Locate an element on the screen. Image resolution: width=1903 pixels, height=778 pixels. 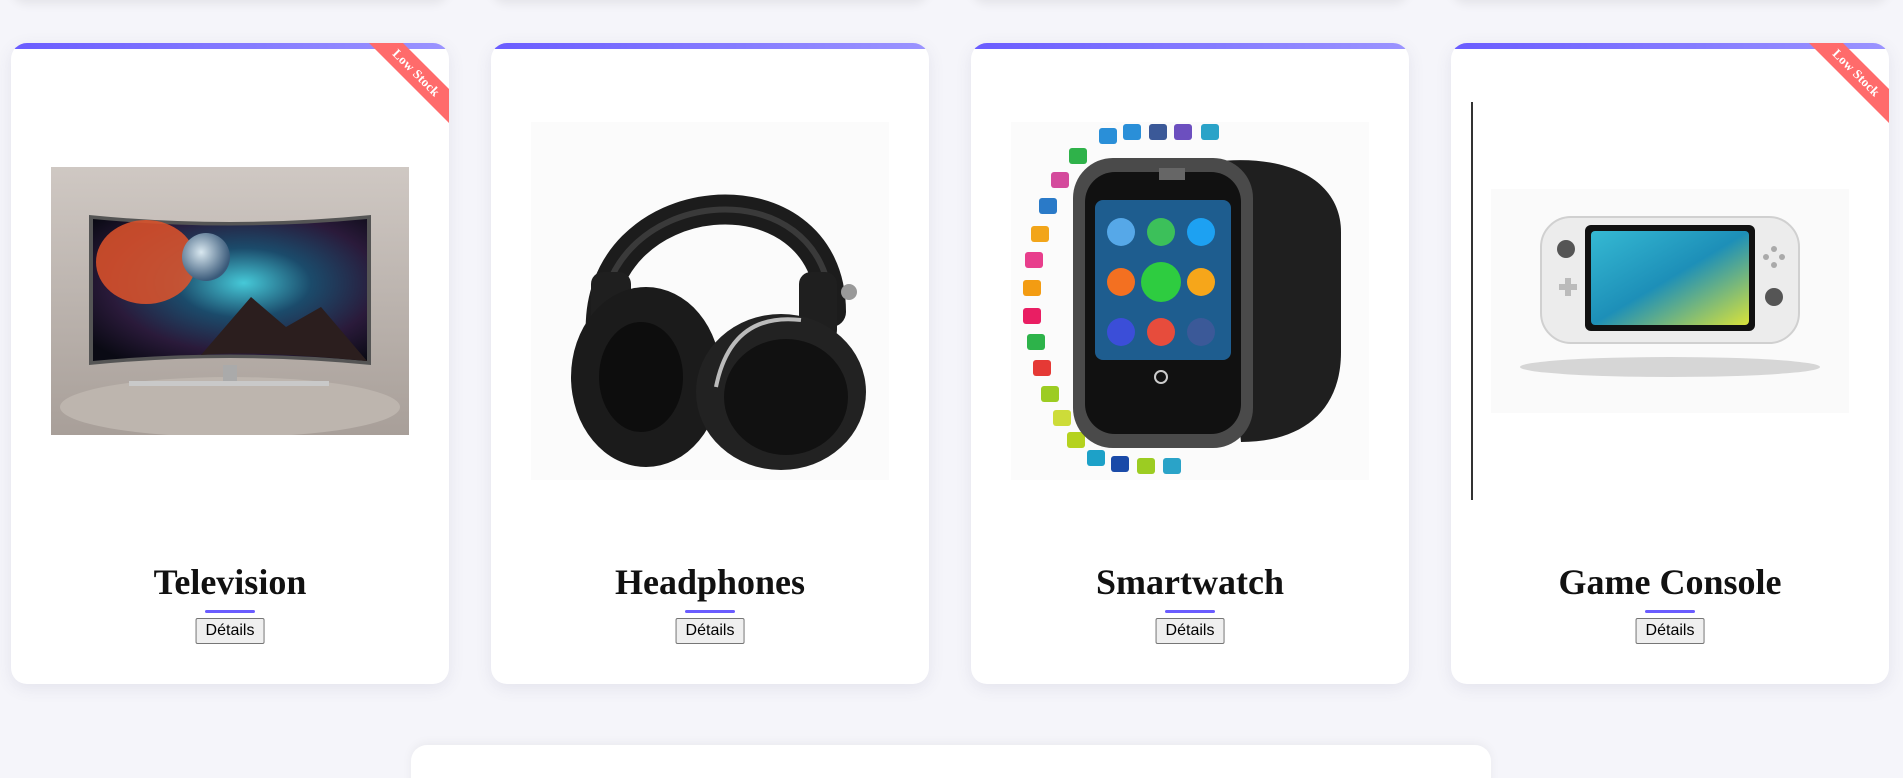
product-title: Headphones is located at coordinates (710, 582).